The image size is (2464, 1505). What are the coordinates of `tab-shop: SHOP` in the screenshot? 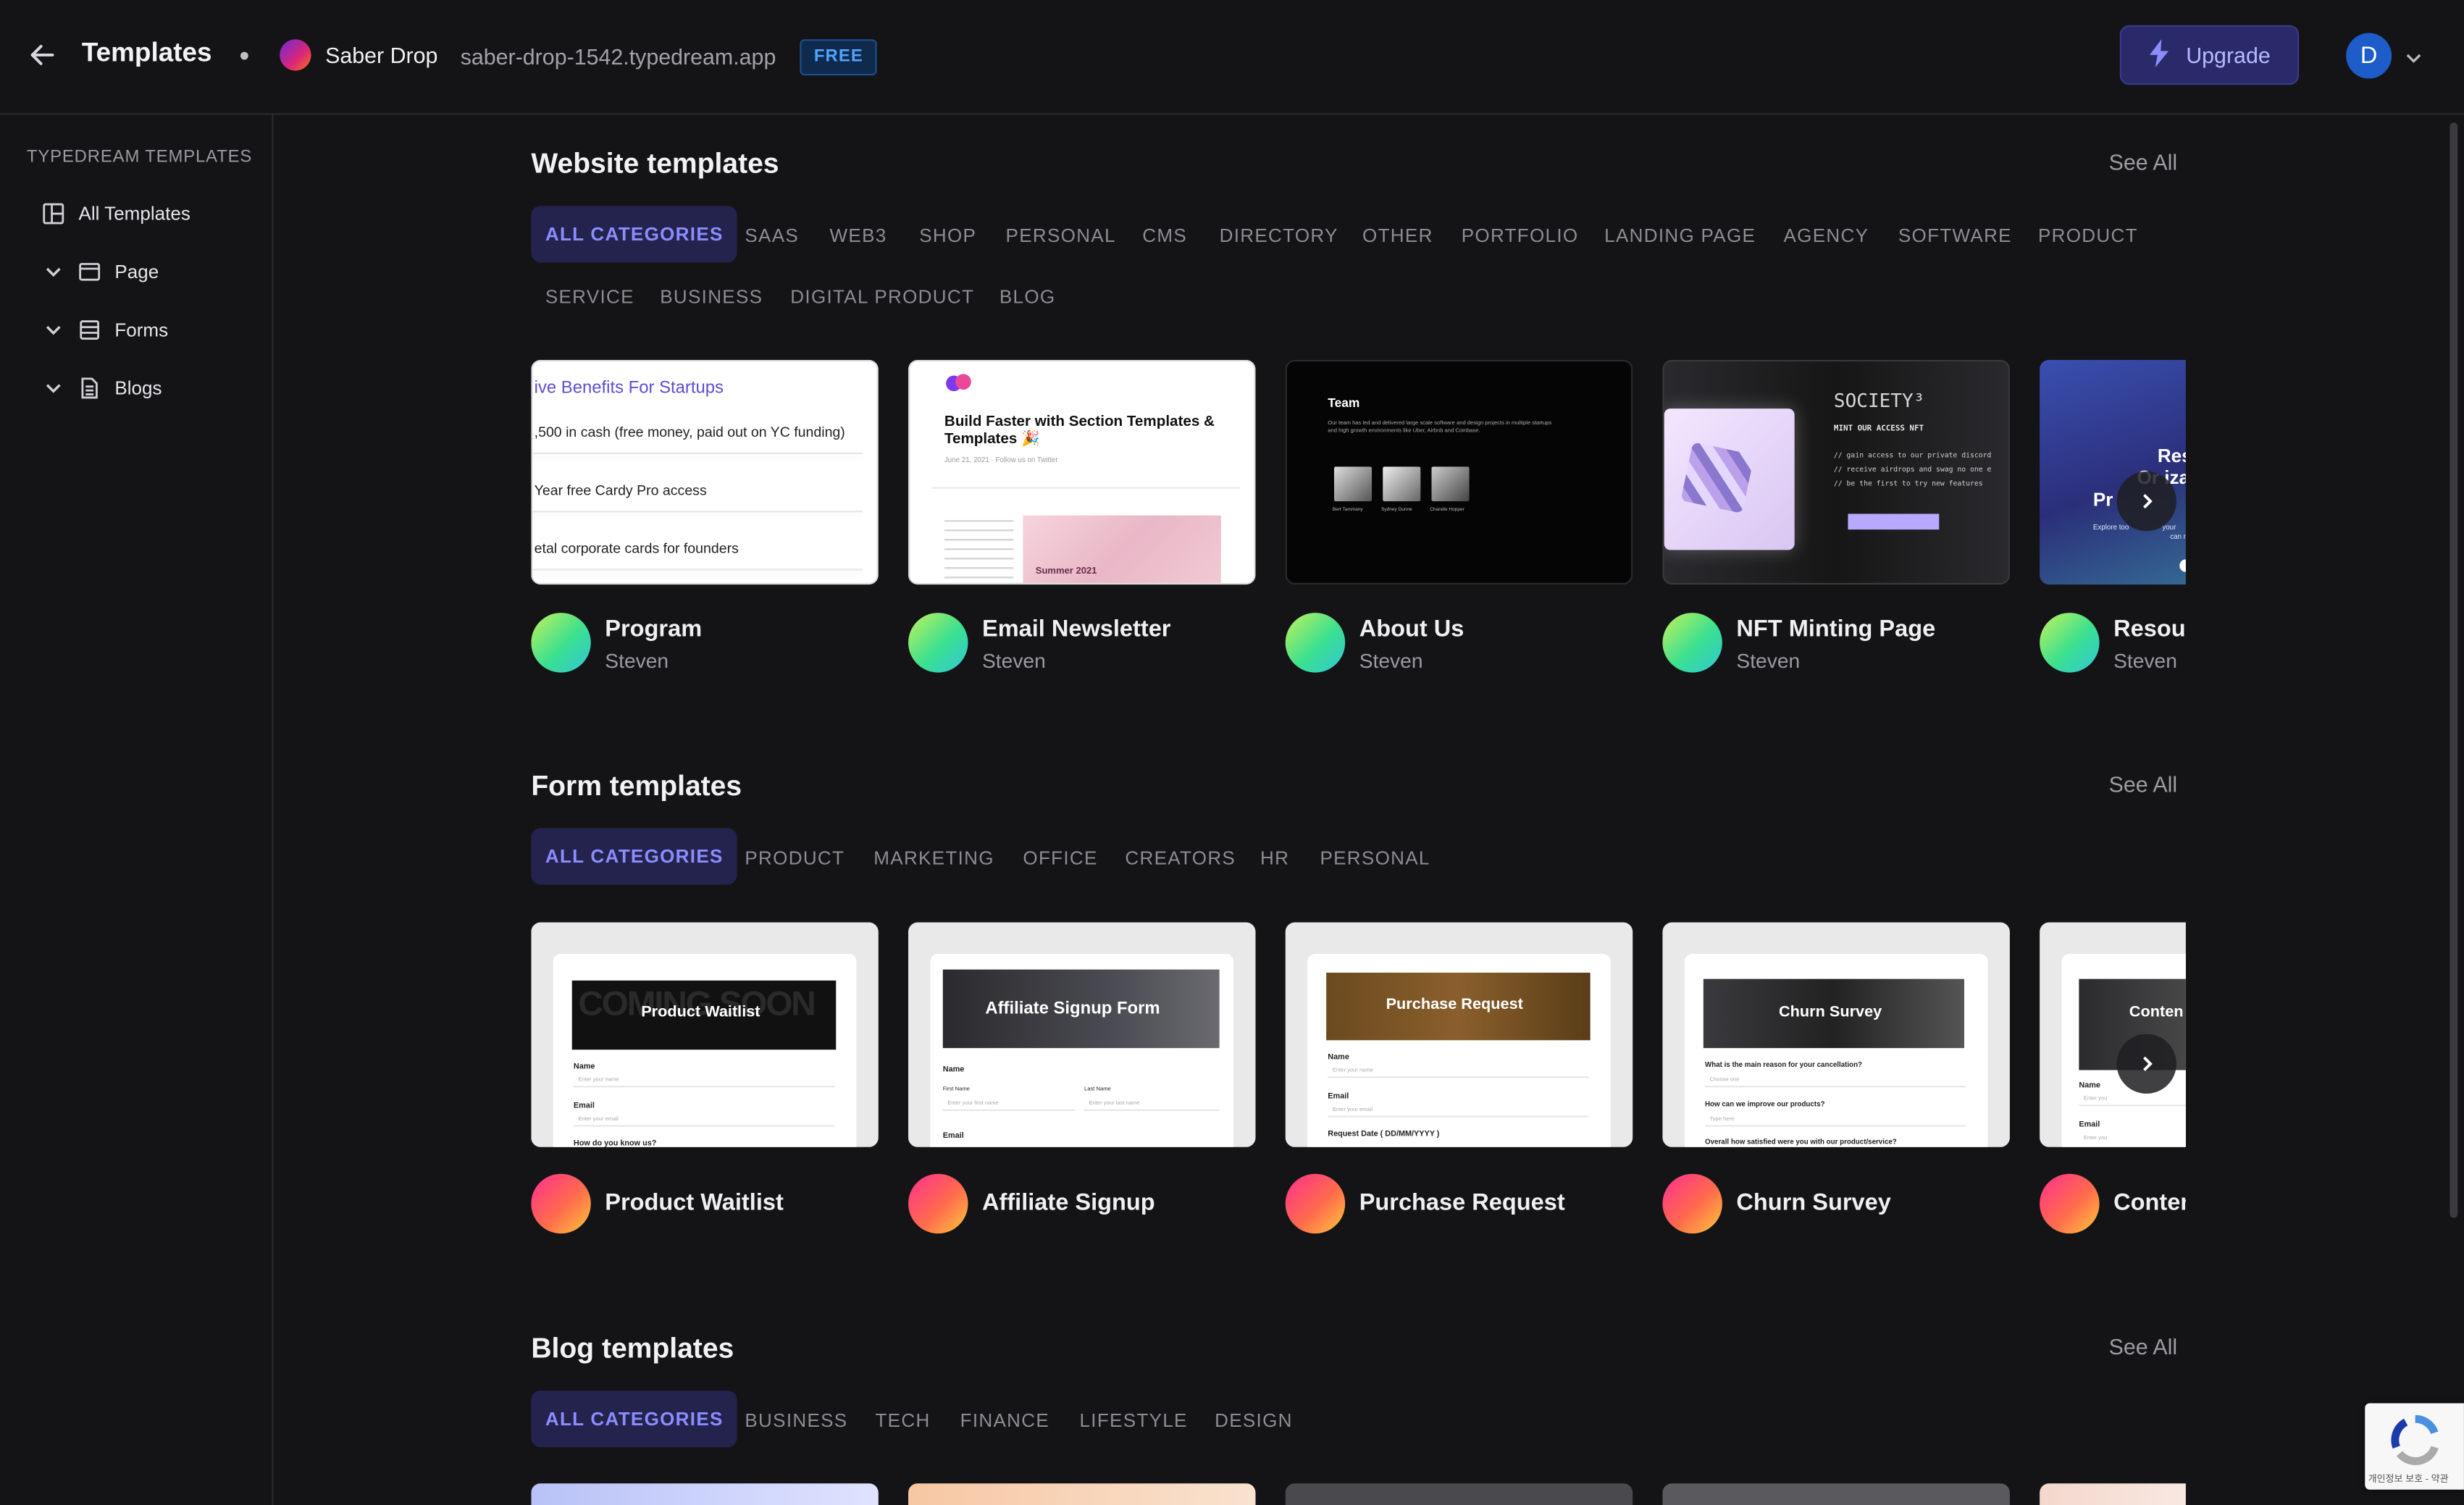 It's located at (948, 235).